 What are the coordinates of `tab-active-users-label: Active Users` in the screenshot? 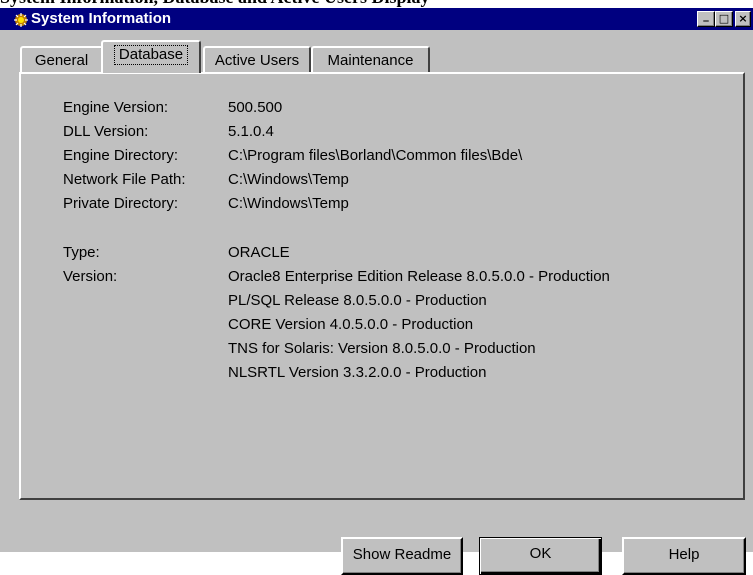 It's located at (257, 60).